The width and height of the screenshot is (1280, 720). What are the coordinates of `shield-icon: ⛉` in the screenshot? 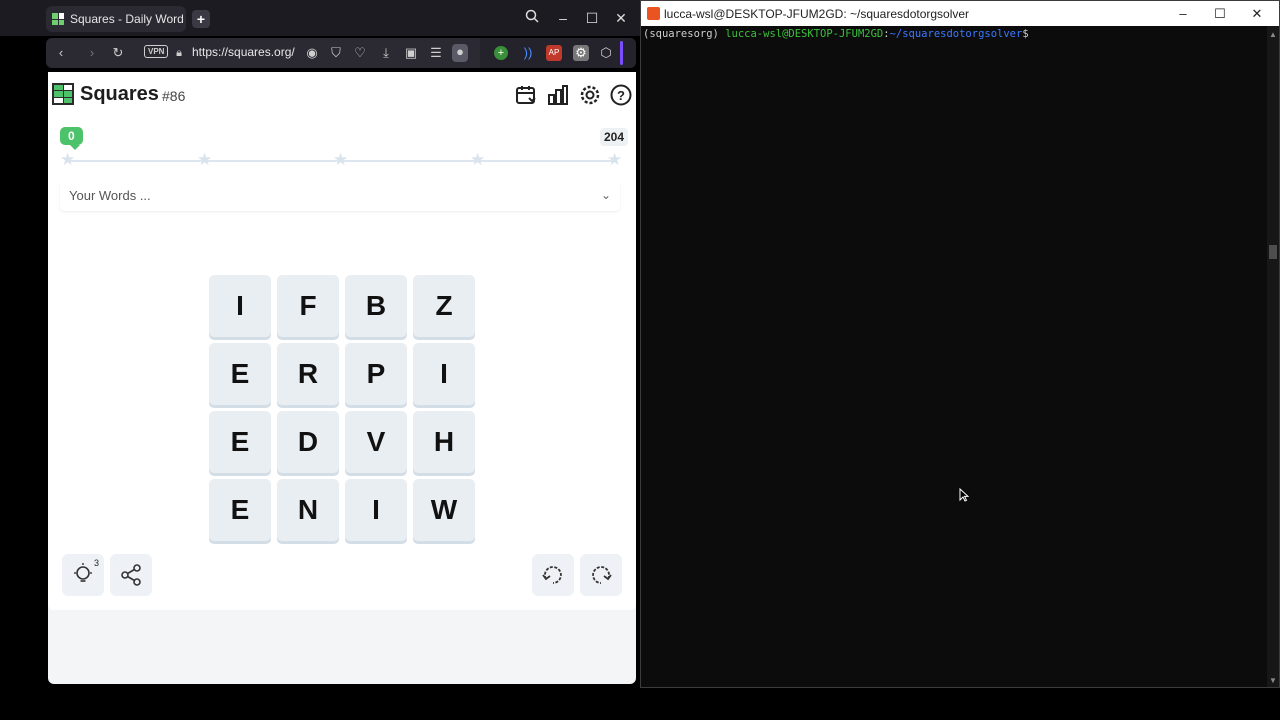 It's located at (336, 53).